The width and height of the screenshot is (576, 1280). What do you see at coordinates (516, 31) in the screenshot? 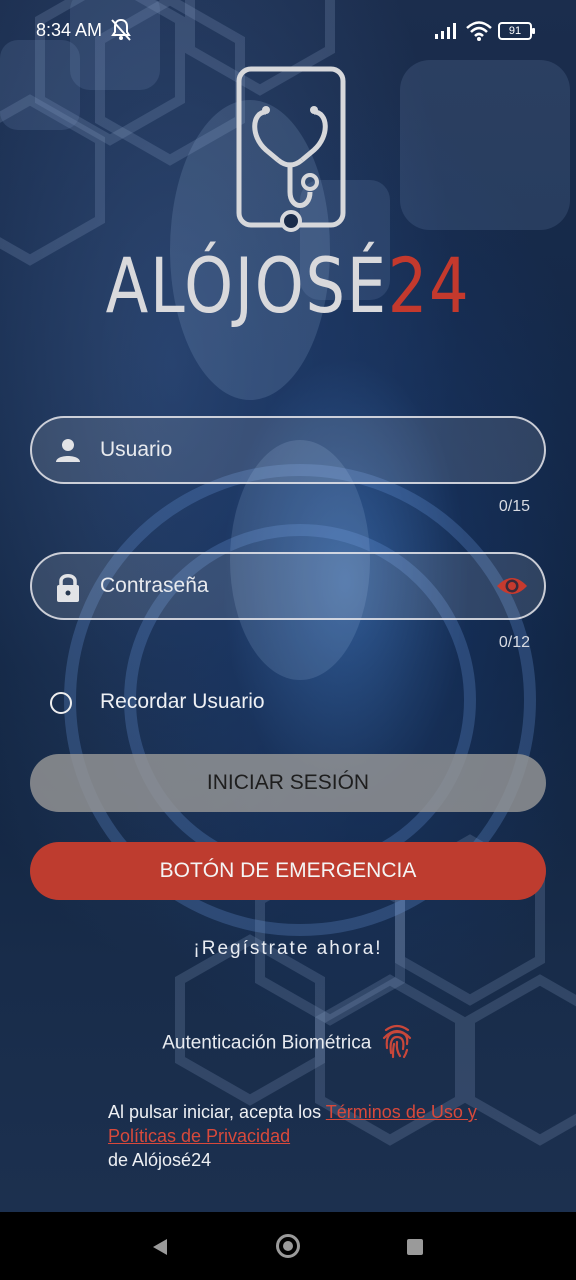
I see `battery-icon: 91` at bounding box center [516, 31].